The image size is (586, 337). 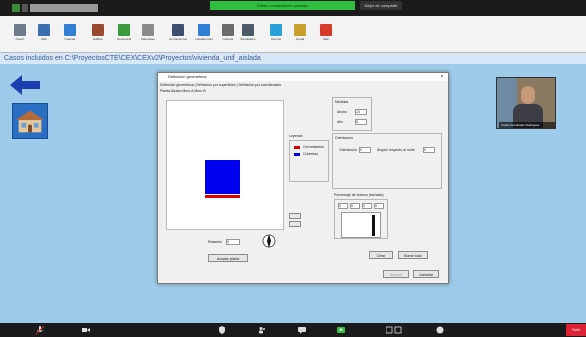 I want to click on zoom-in-button, so click(x=295, y=216).